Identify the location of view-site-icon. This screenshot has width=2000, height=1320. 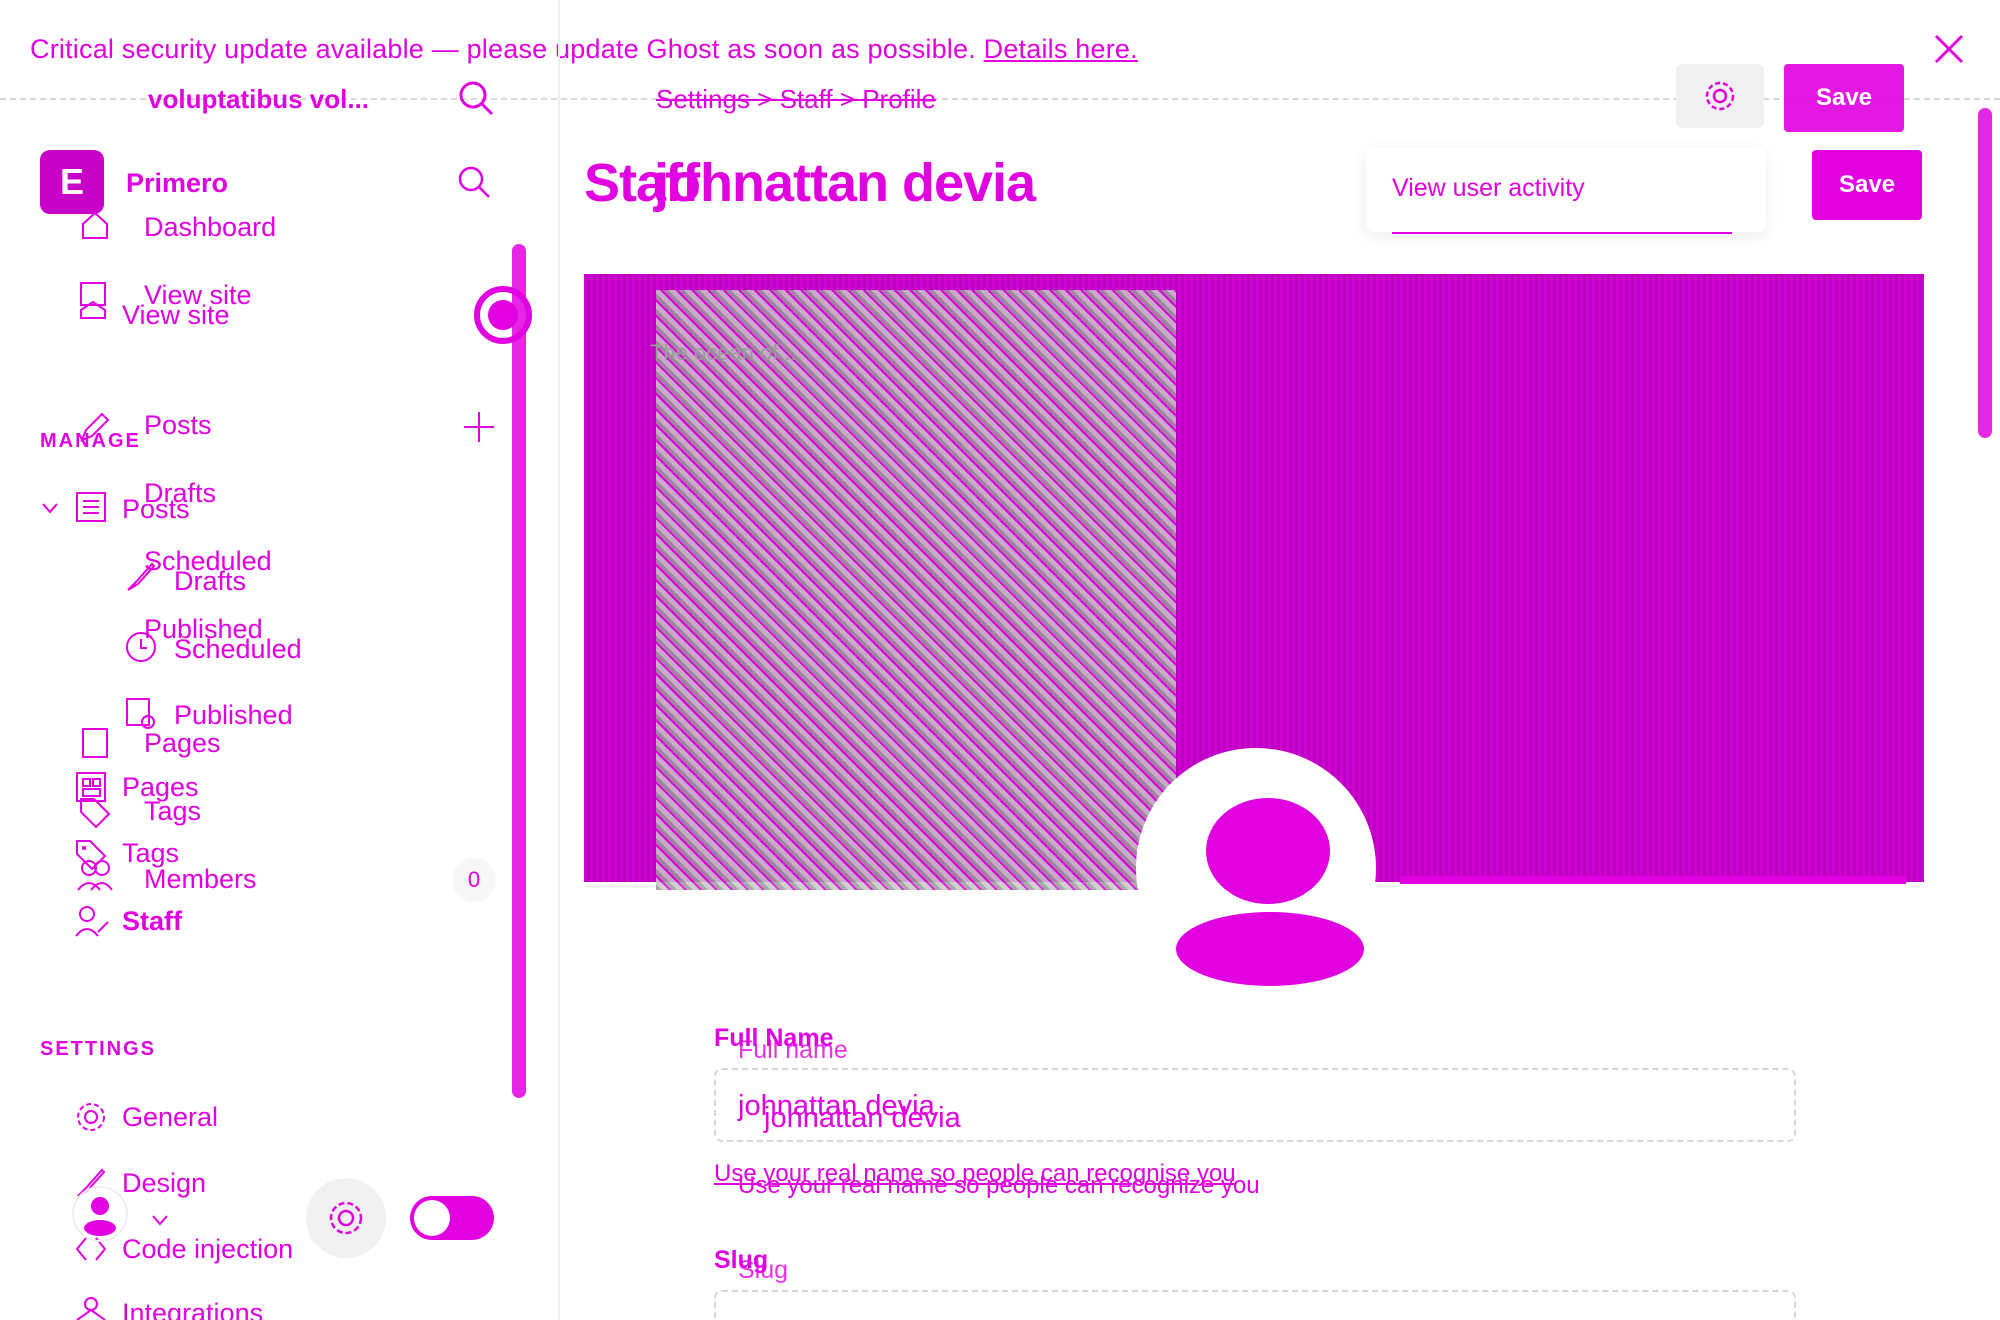
(93, 300).